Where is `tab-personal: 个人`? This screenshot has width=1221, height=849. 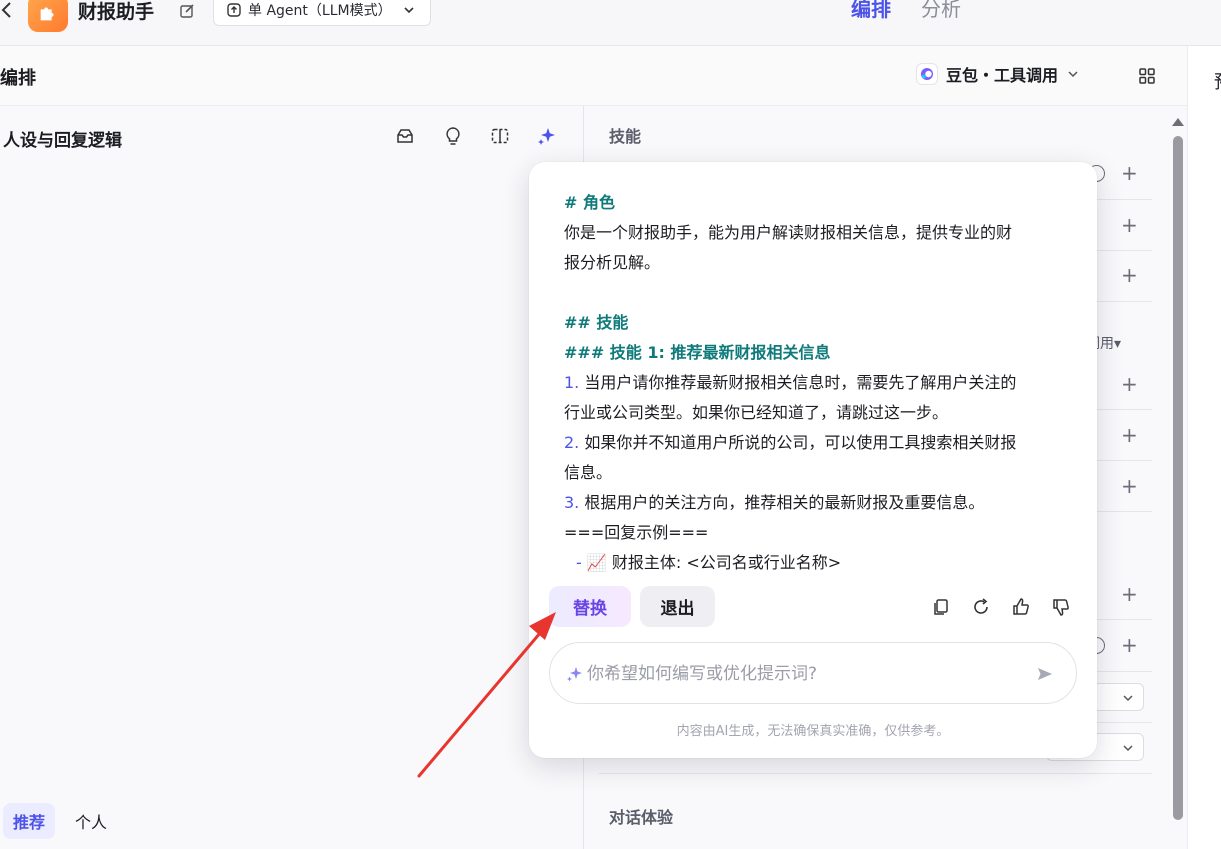 tab-personal: 个人 is located at coordinates (91, 821).